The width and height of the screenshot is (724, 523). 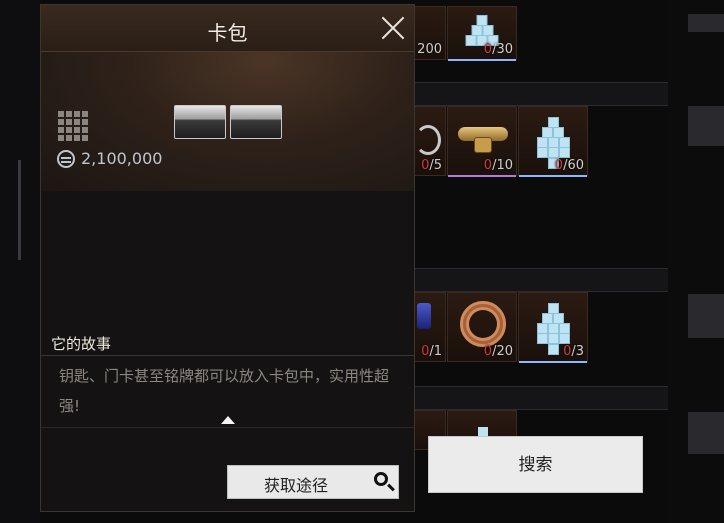 I want to click on story-divider, so click(x=227, y=355).